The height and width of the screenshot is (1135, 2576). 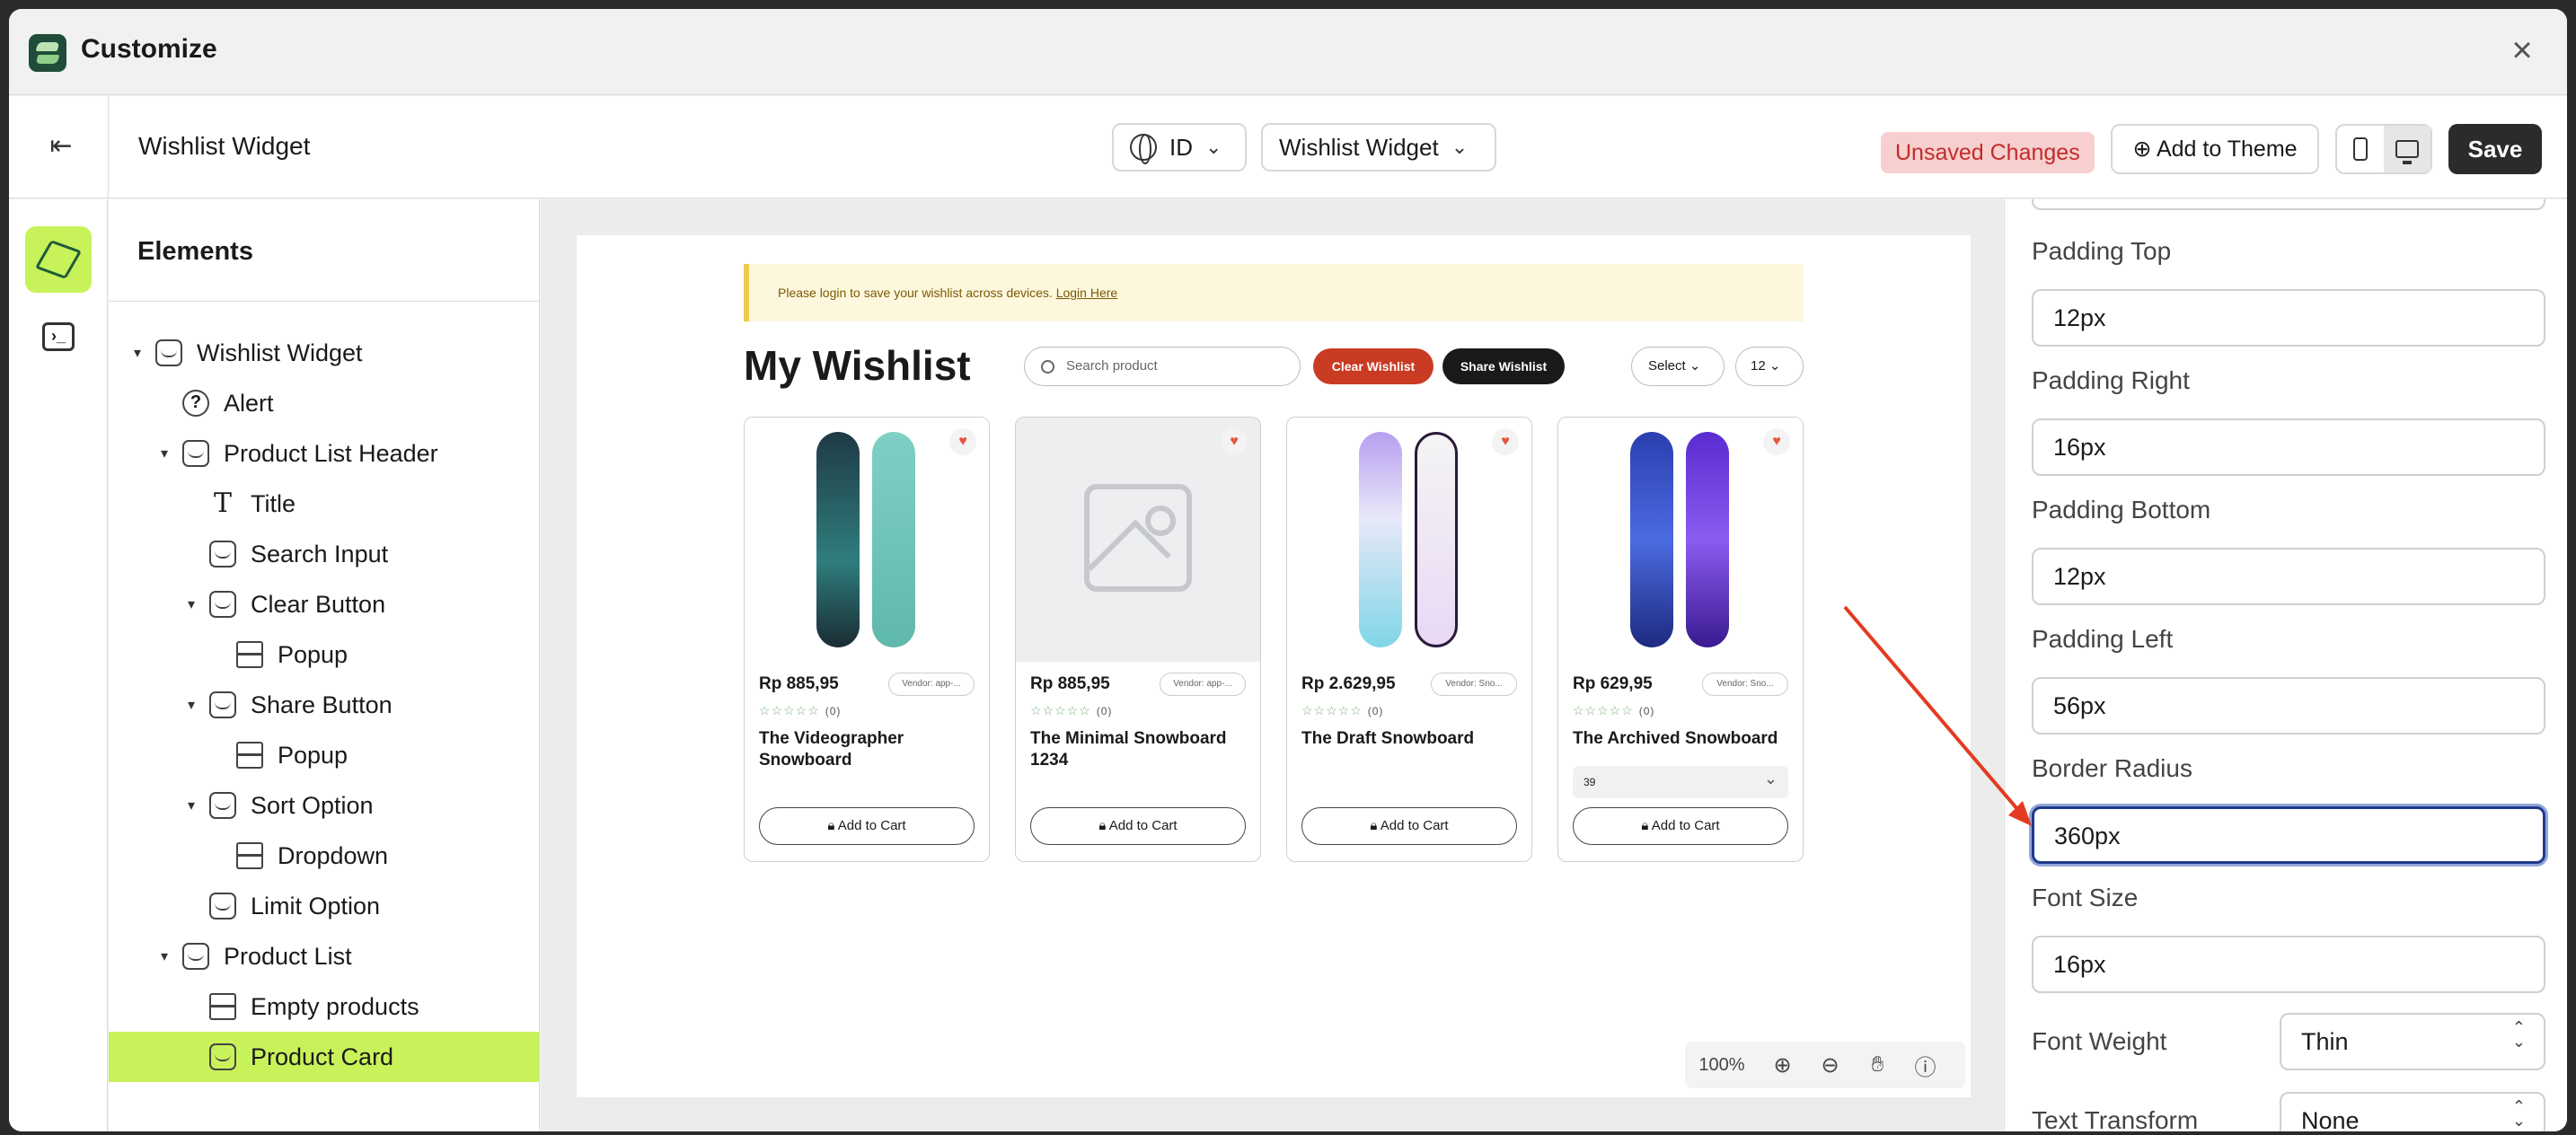 I want to click on login-link: Login Here, so click(x=1087, y=293).